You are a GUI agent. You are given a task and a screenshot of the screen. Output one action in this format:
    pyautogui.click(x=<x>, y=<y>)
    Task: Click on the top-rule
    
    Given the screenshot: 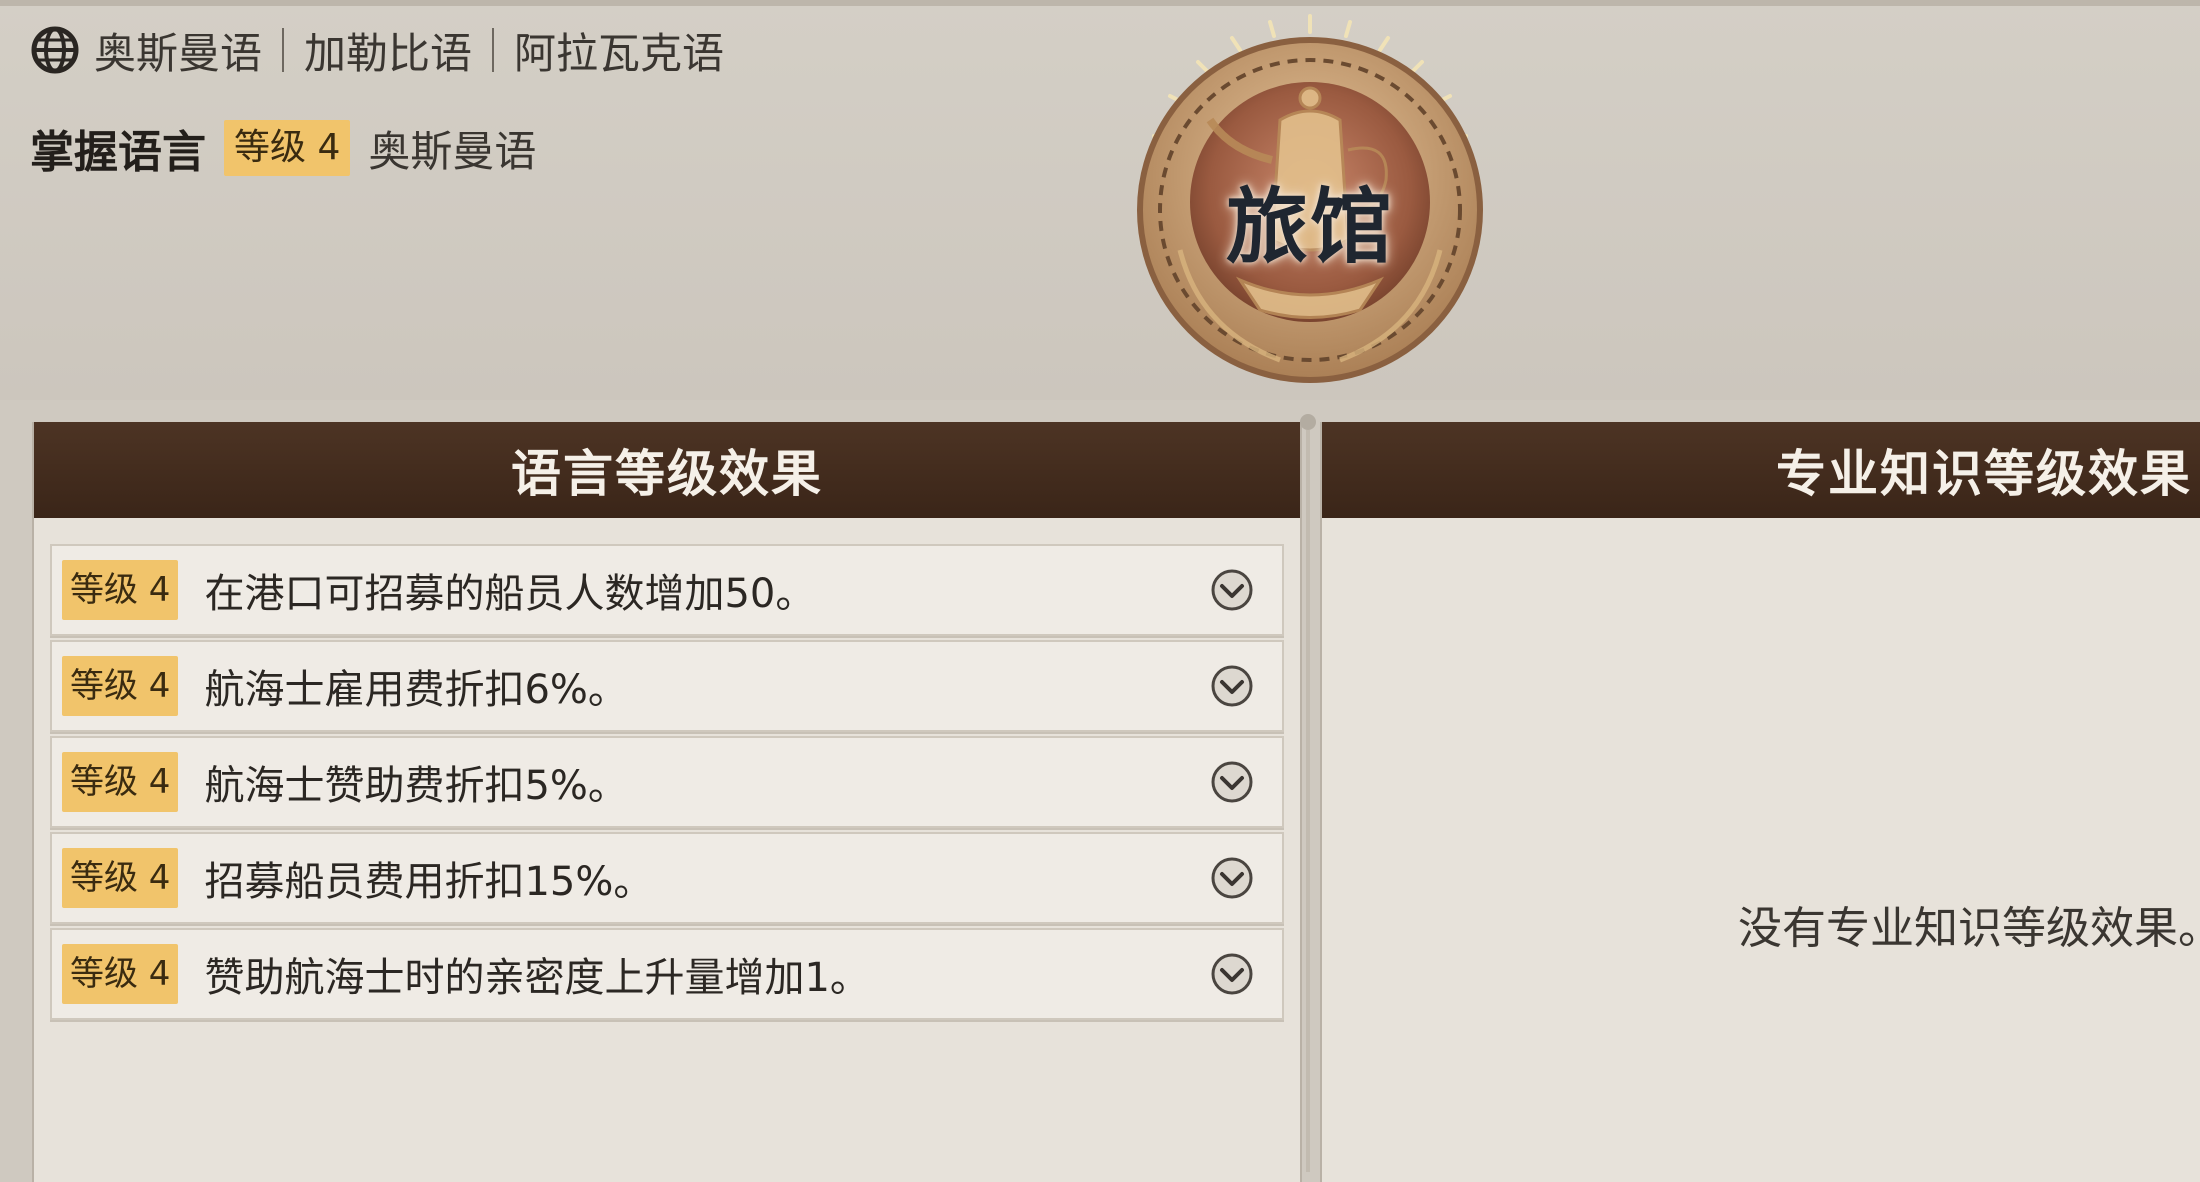 What is the action you would take?
    pyautogui.click(x=1100, y=3)
    